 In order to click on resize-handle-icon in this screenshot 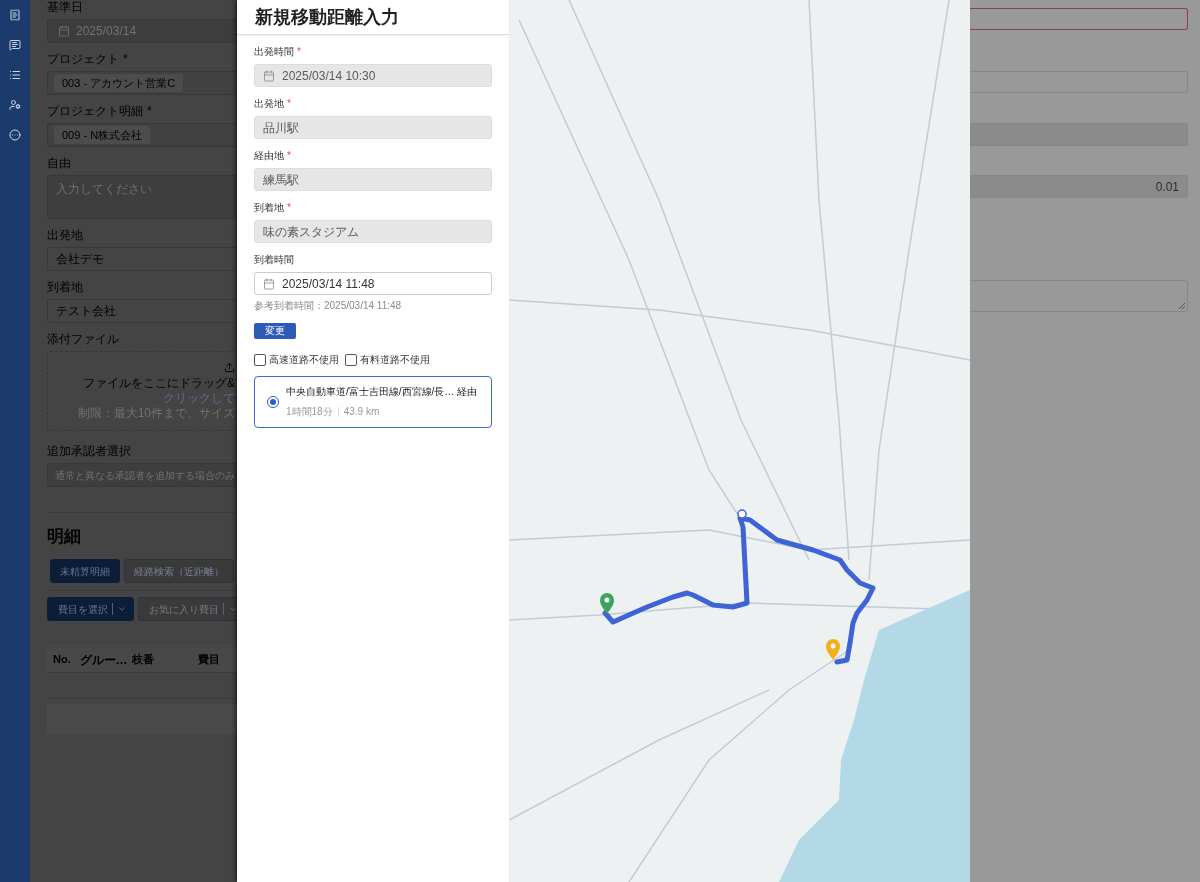, I will do `click(1182, 306)`.